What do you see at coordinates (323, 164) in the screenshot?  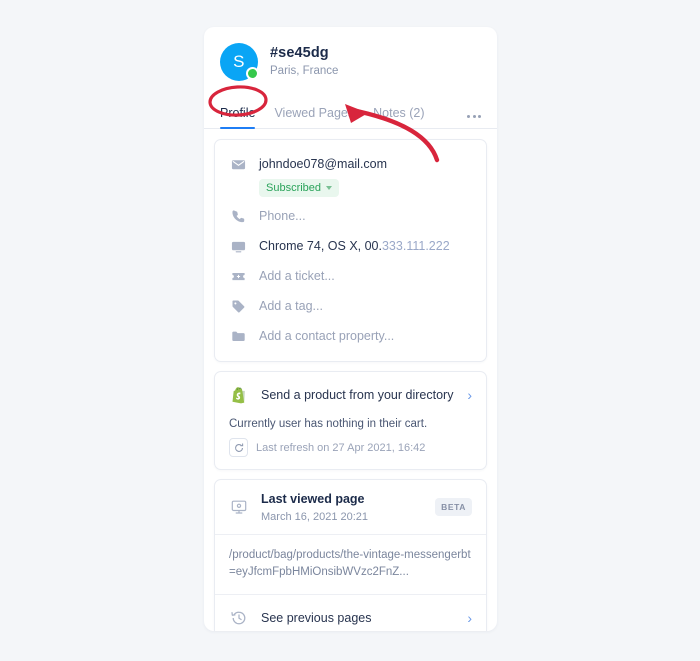 I see `email-value: johndoe078@mail.com` at bounding box center [323, 164].